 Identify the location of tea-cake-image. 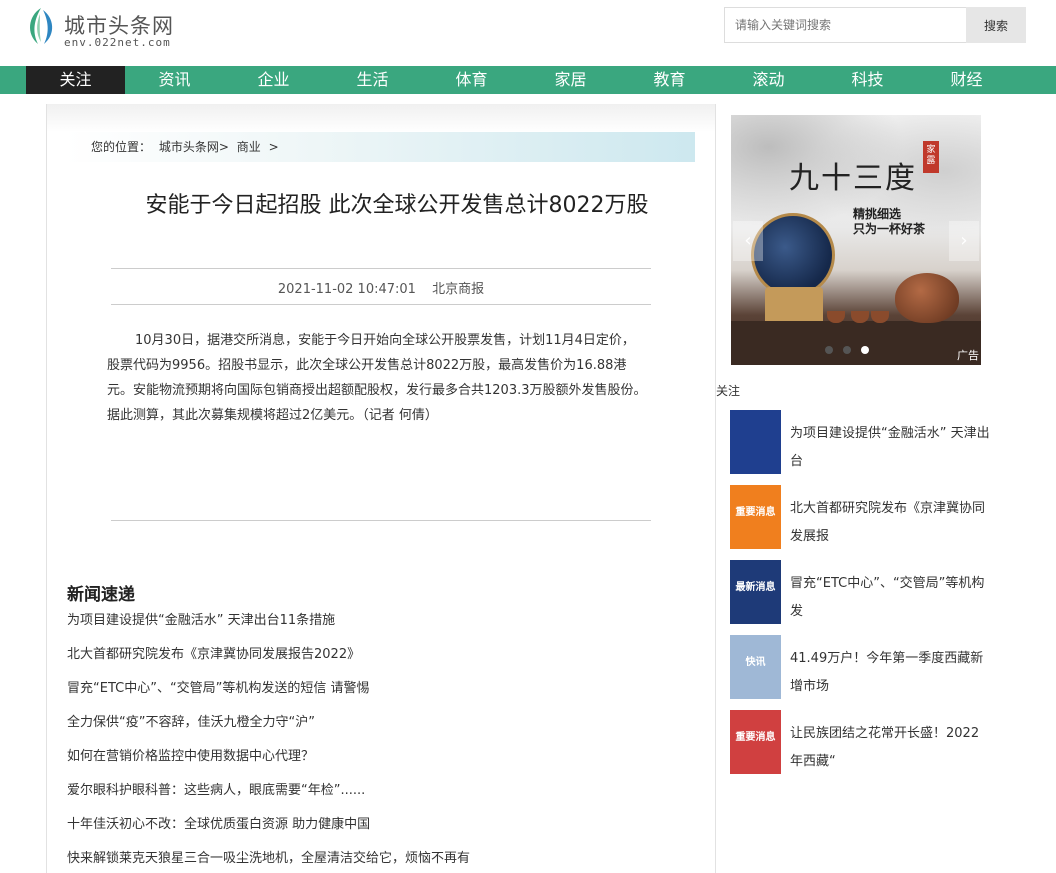
(793, 255).